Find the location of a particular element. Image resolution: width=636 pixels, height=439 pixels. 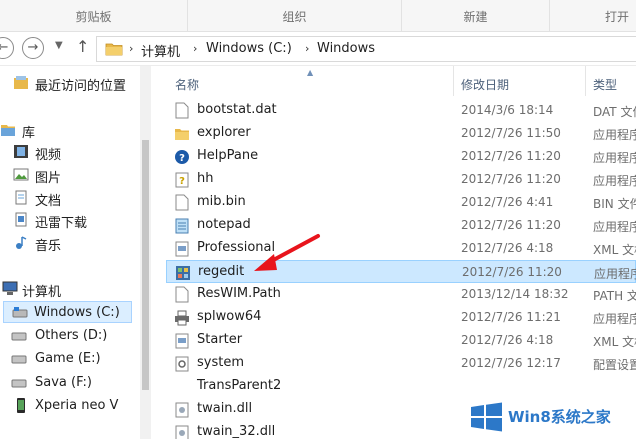

dll-icon is located at coordinates (182, 410).